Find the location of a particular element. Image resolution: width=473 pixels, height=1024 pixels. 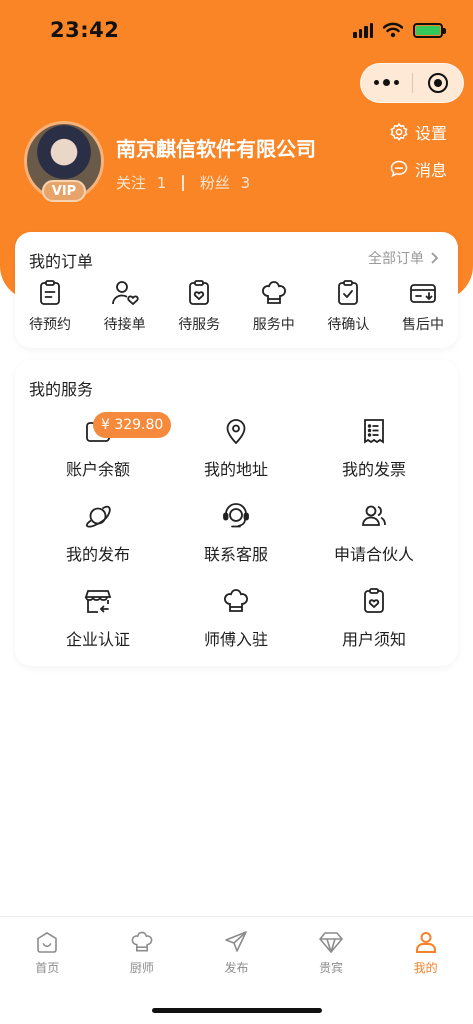

clipboard-list-icon is located at coordinates (50, 292).